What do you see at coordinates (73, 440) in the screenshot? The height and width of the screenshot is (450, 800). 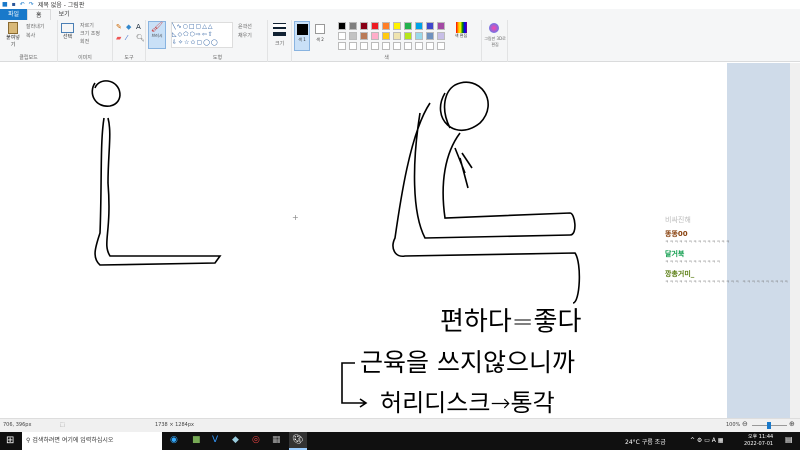 I see `search-placeholder: 검색하려면 여기에 입력하십시오` at bounding box center [73, 440].